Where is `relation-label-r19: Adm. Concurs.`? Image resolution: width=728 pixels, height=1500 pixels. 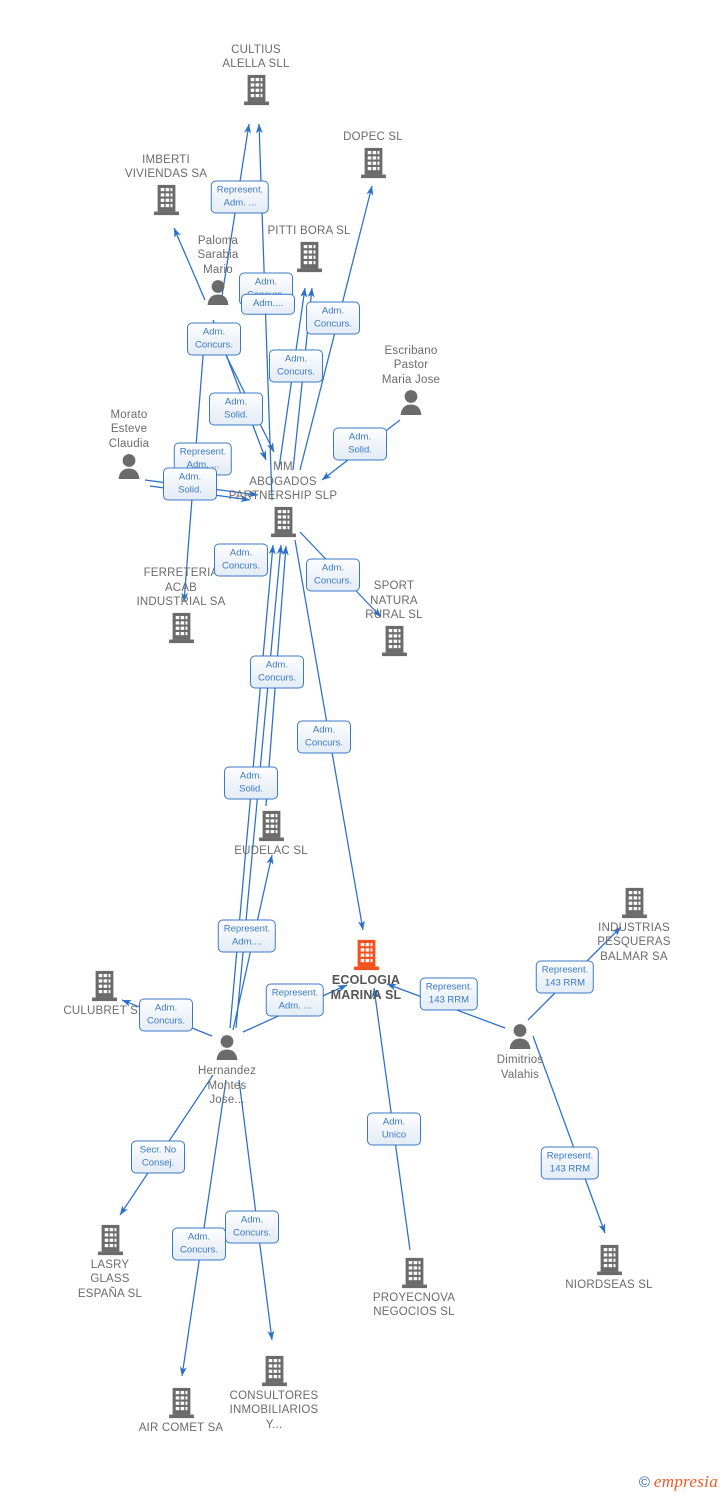
relation-label-r19: Adm. Concurs. is located at coordinates (166, 1015).